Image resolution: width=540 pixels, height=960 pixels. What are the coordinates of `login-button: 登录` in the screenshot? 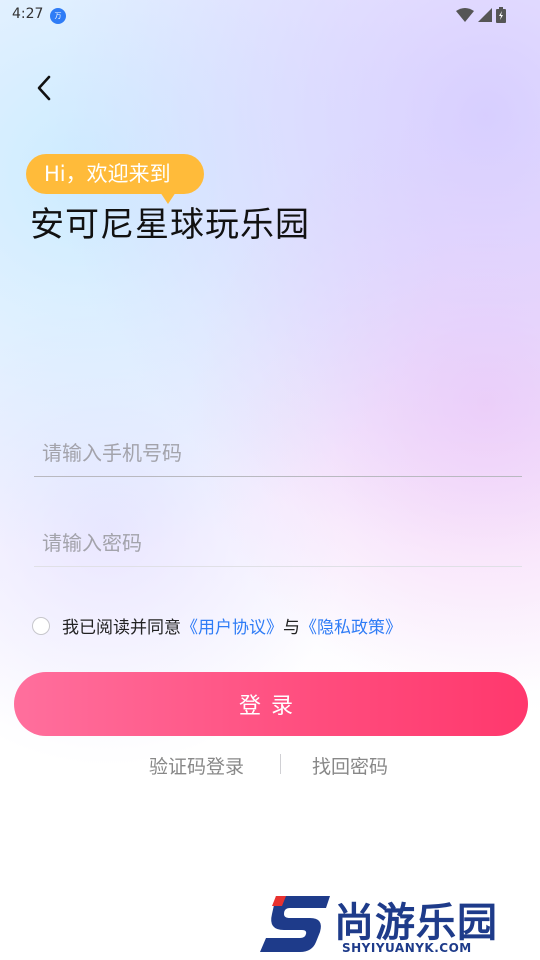 It's located at (271, 704).